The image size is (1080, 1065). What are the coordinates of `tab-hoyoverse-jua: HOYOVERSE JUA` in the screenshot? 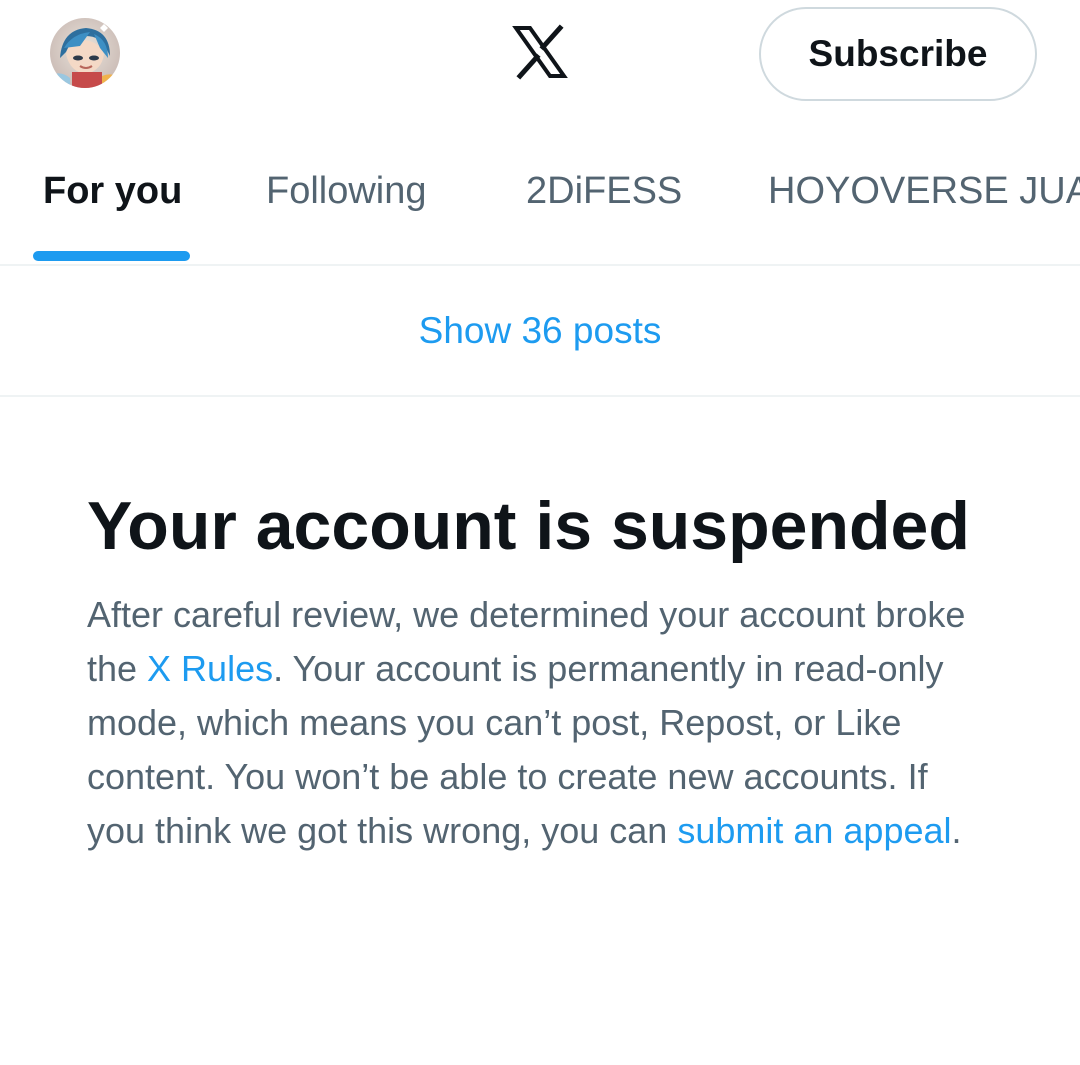 It's located at (924, 191).